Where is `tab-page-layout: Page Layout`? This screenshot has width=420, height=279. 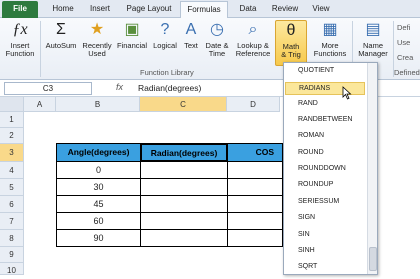 tab-page-layout: Page Layout is located at coordinates (149, 9).